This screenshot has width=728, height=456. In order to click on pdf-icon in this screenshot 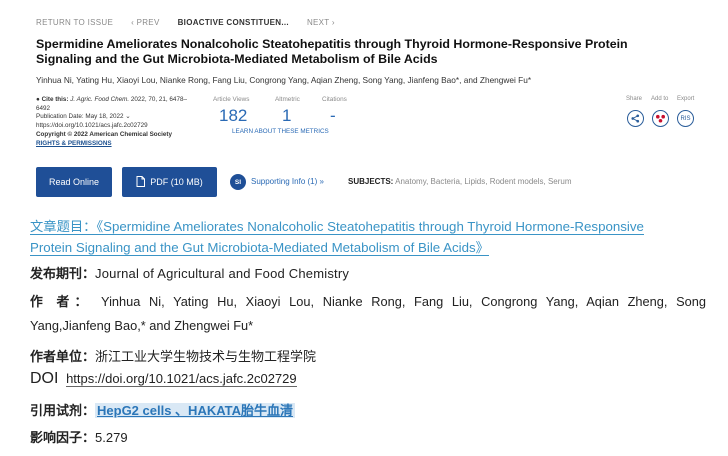, I will do `click(141, 182)`.